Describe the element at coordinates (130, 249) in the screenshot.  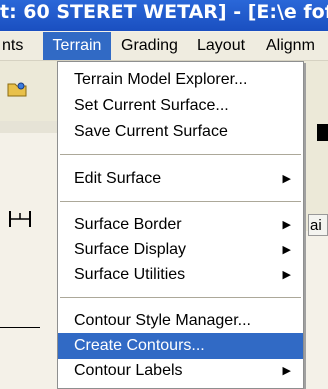
I see `menu-item-label: Surface Display` at that location.